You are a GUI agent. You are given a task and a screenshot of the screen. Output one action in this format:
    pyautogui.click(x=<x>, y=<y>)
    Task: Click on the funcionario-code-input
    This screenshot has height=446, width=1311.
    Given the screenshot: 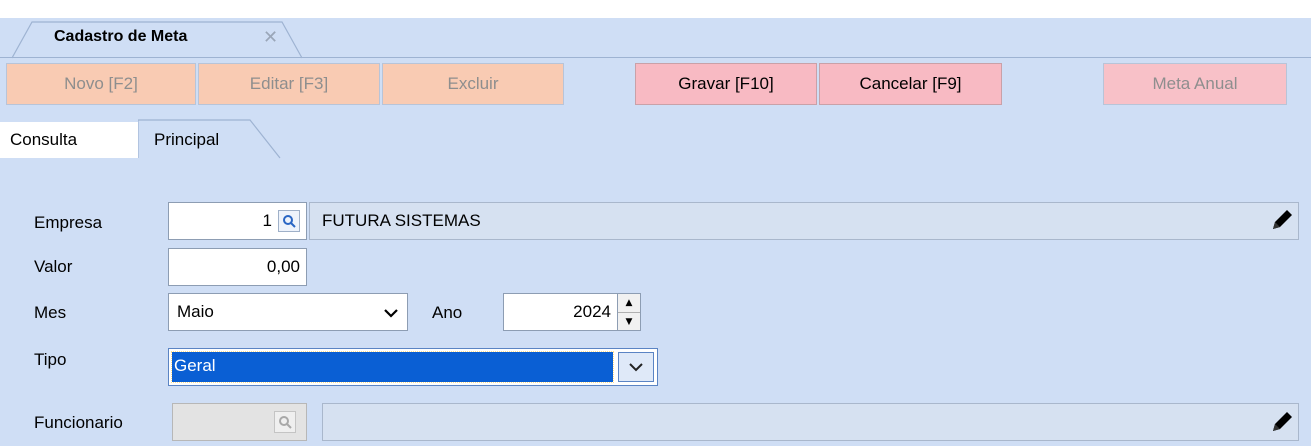 What is the action you would take?
    pyautogui.click(x=239, y=422)
    